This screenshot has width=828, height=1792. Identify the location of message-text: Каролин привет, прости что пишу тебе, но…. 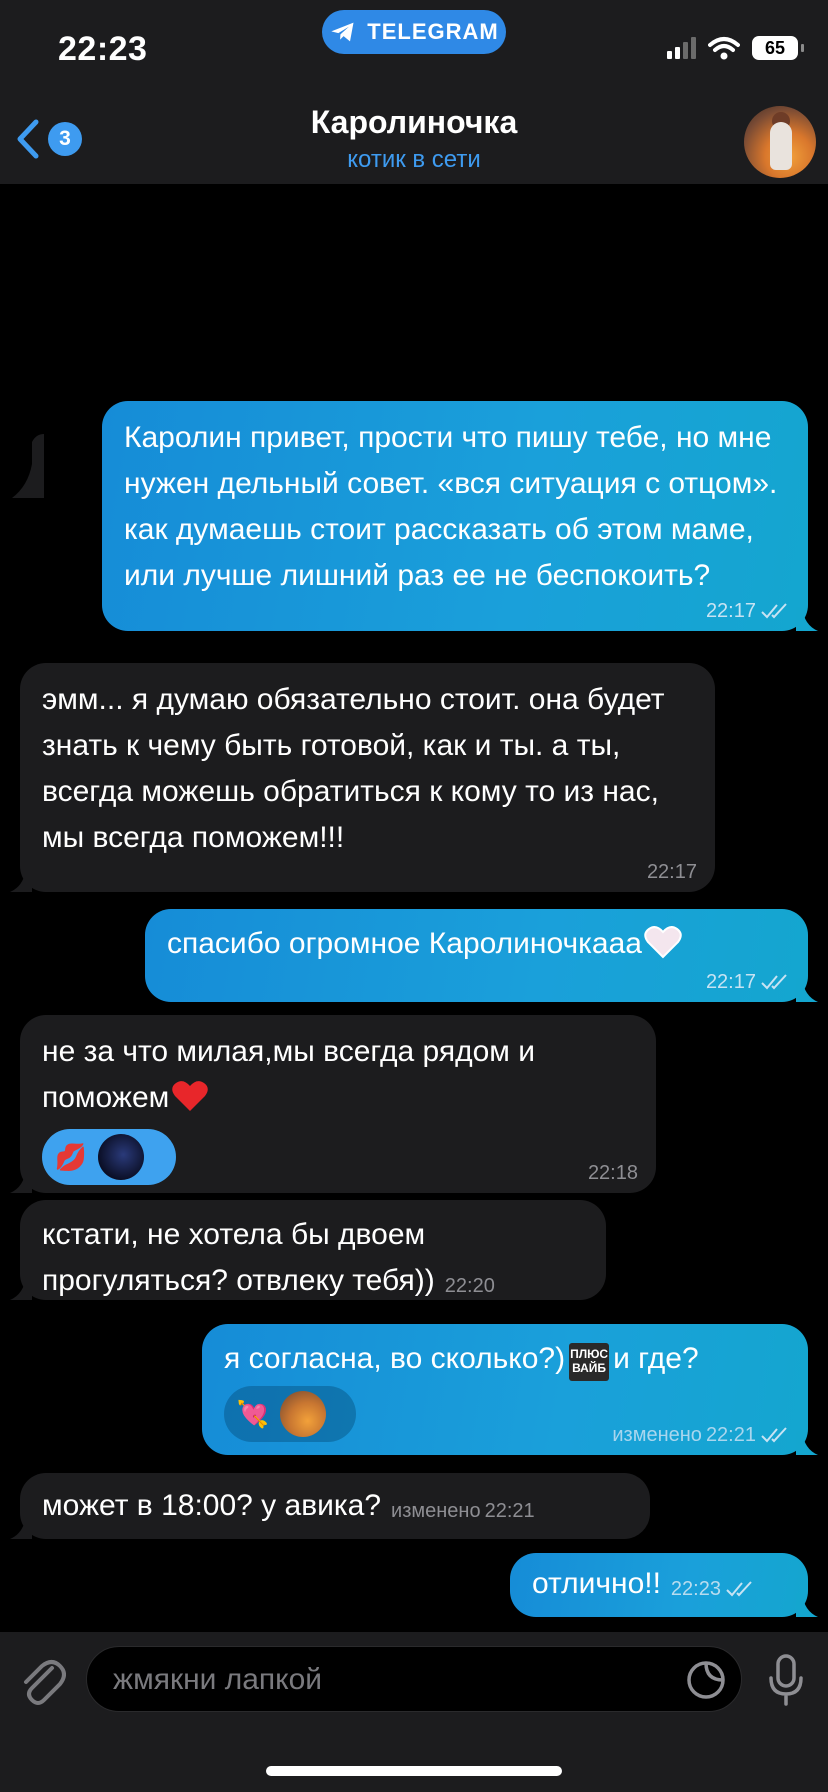
(451, 506).